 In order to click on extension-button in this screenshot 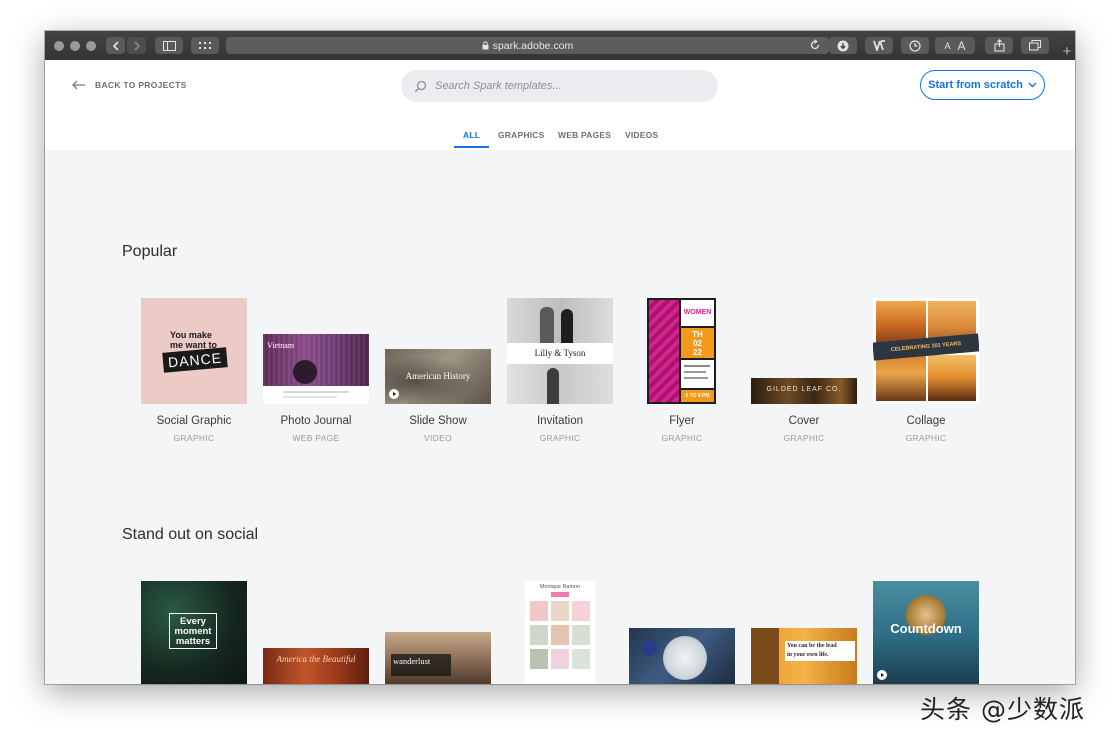, I will do `click(879, 45)`.